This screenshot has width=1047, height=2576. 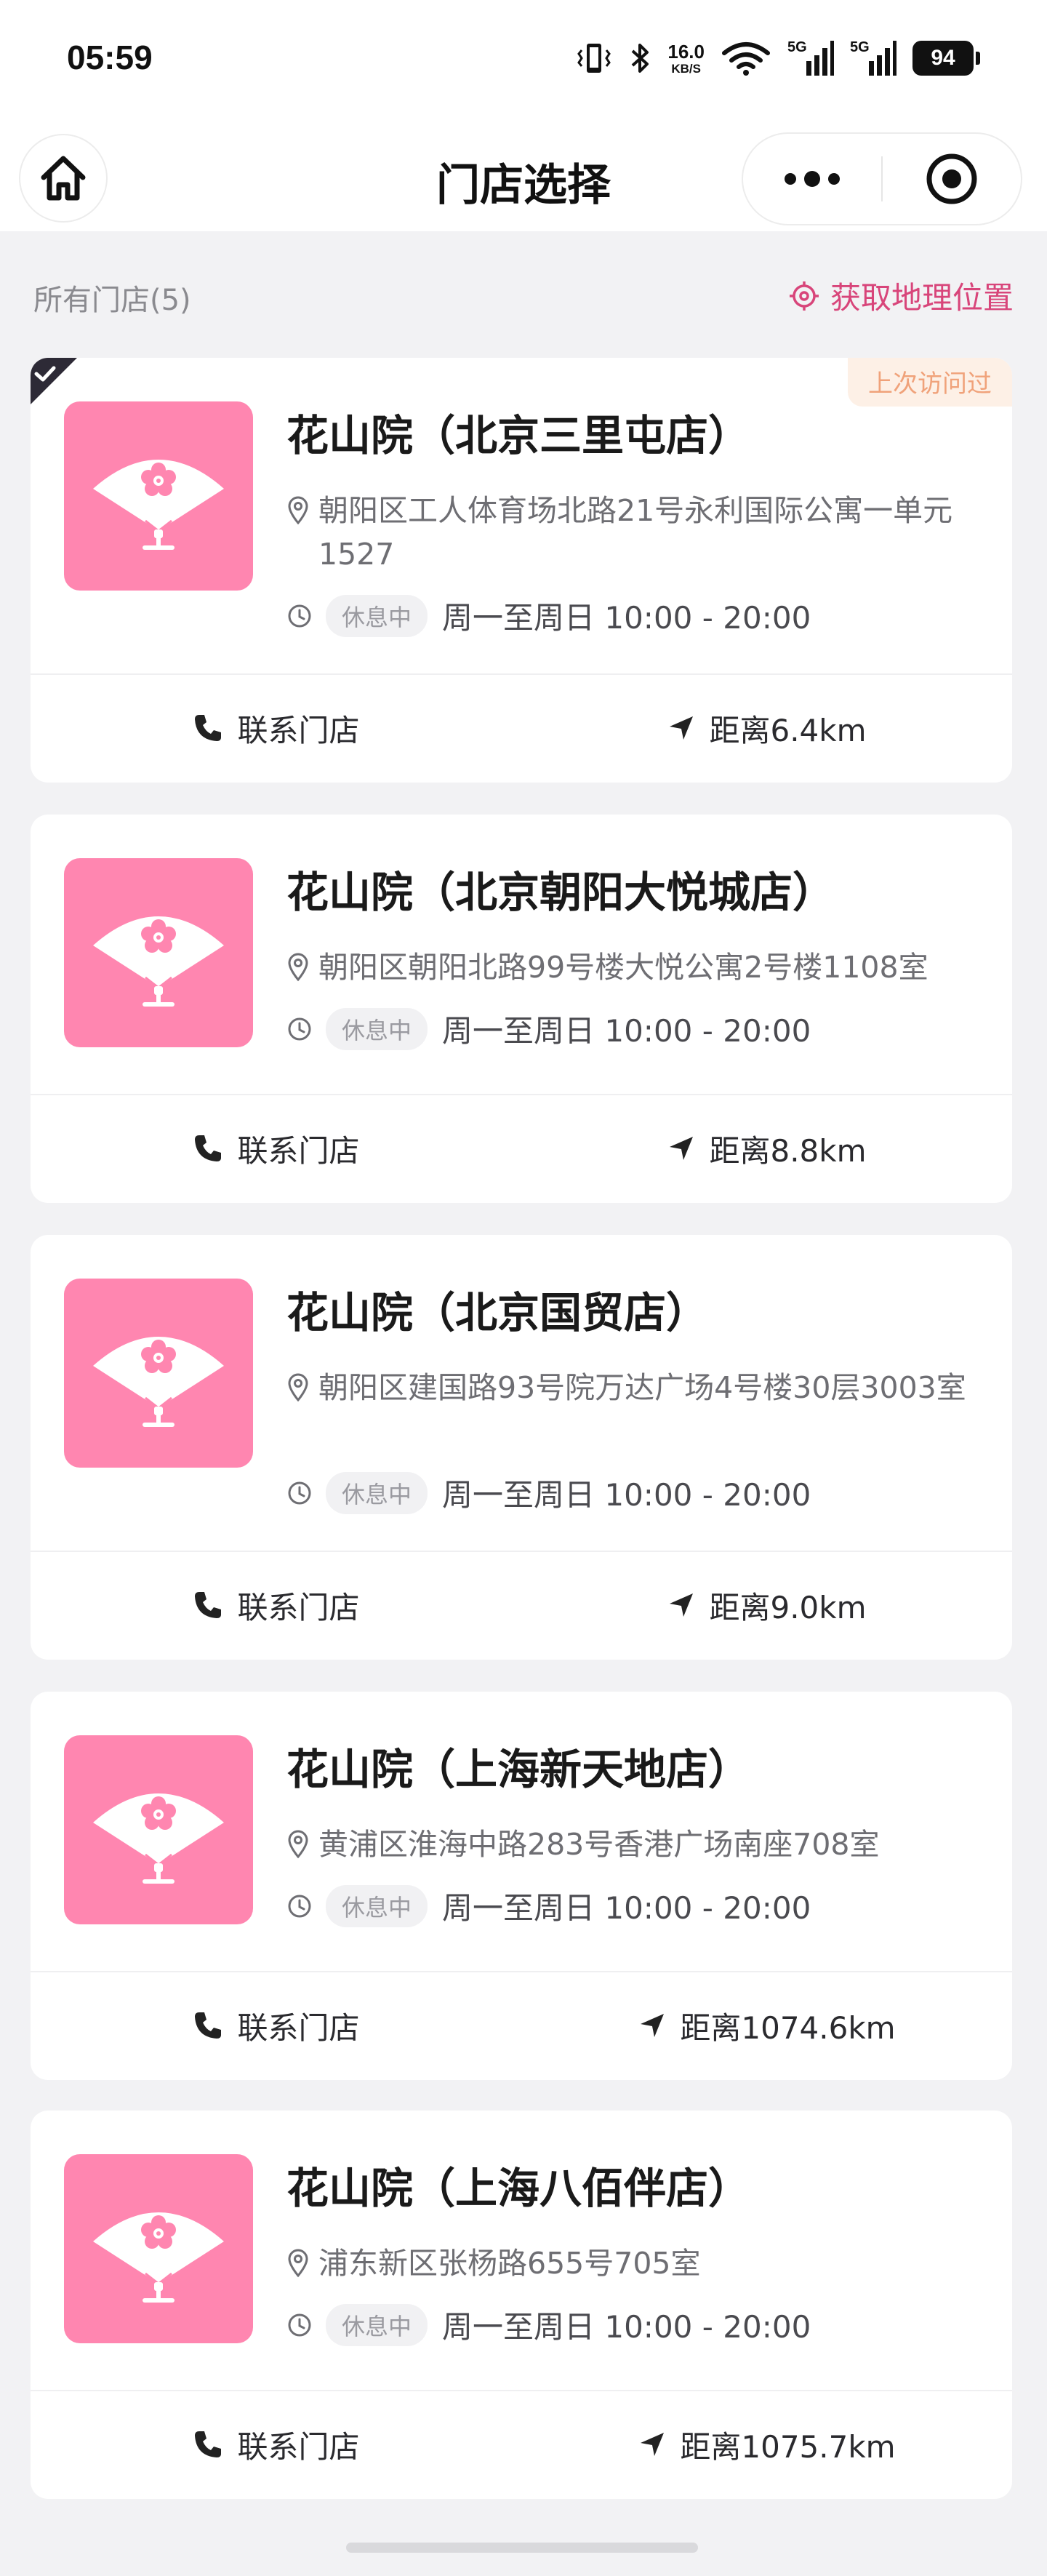 I want to click on store-name: 花山院（上海八佰伴店）, so click(x=518, y=2188).